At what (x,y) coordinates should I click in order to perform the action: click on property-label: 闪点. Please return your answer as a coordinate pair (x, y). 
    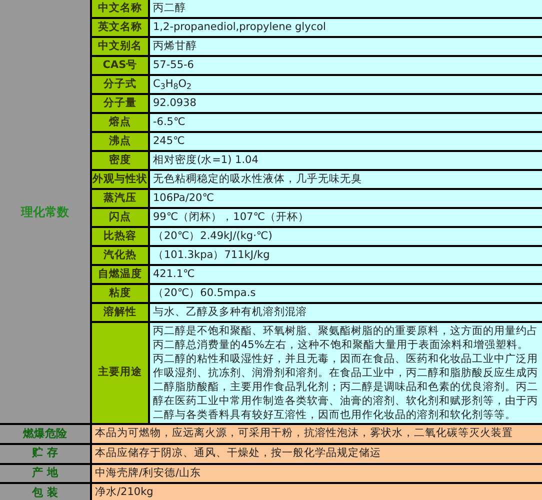
    Looking at the image, I should click on (120, 217).